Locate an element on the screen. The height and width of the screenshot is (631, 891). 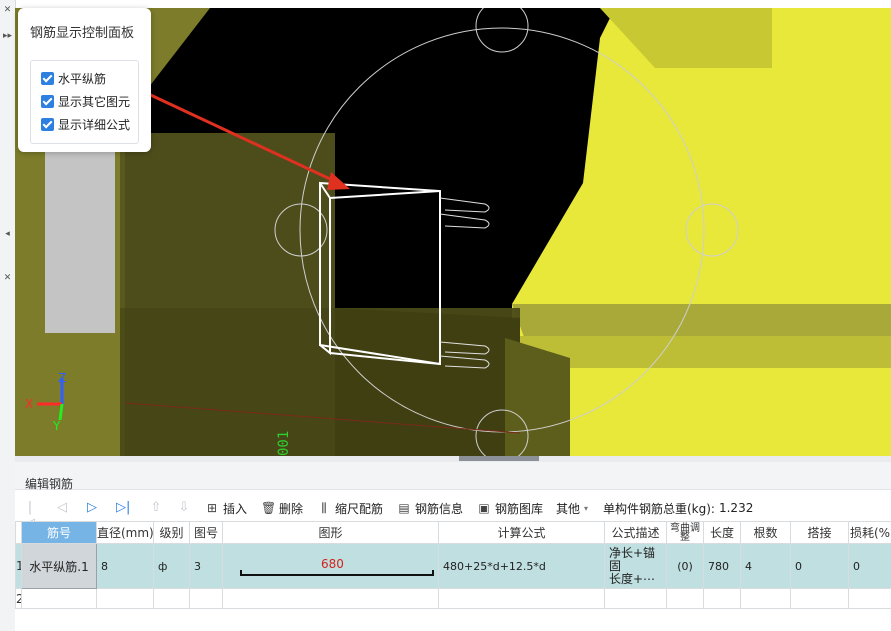
next-record-icon: ▷ is located at coordinates (92, 508).